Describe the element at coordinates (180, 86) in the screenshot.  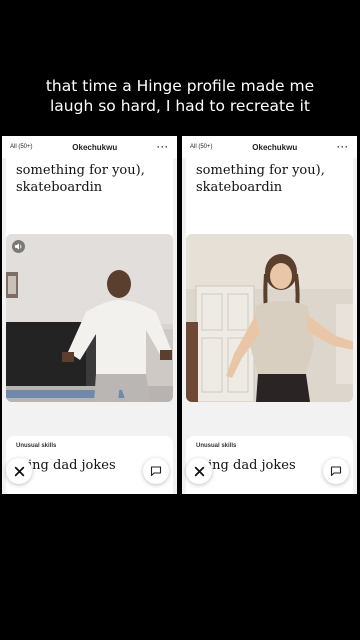
I see `caption-line-1: that time a Hinge profile made me` at that location.